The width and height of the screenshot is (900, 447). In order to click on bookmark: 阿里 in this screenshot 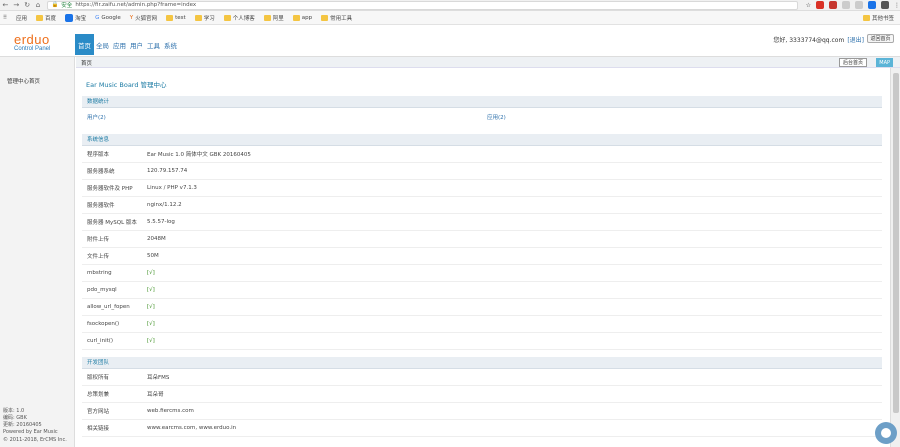, I will do `click(273, 18)`.